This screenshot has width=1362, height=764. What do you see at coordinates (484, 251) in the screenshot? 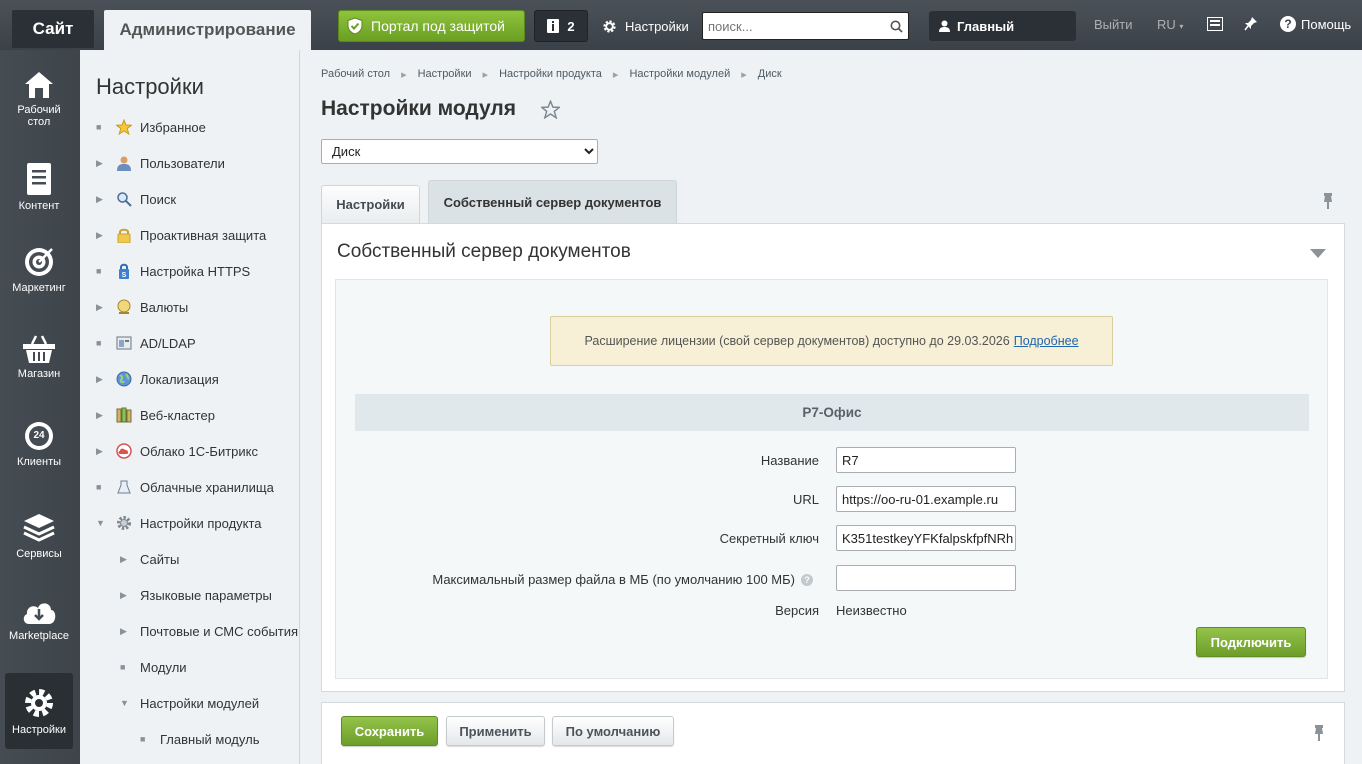
I see `panel-heading: Собственный сервер документов` at bounding box center [484, 251].